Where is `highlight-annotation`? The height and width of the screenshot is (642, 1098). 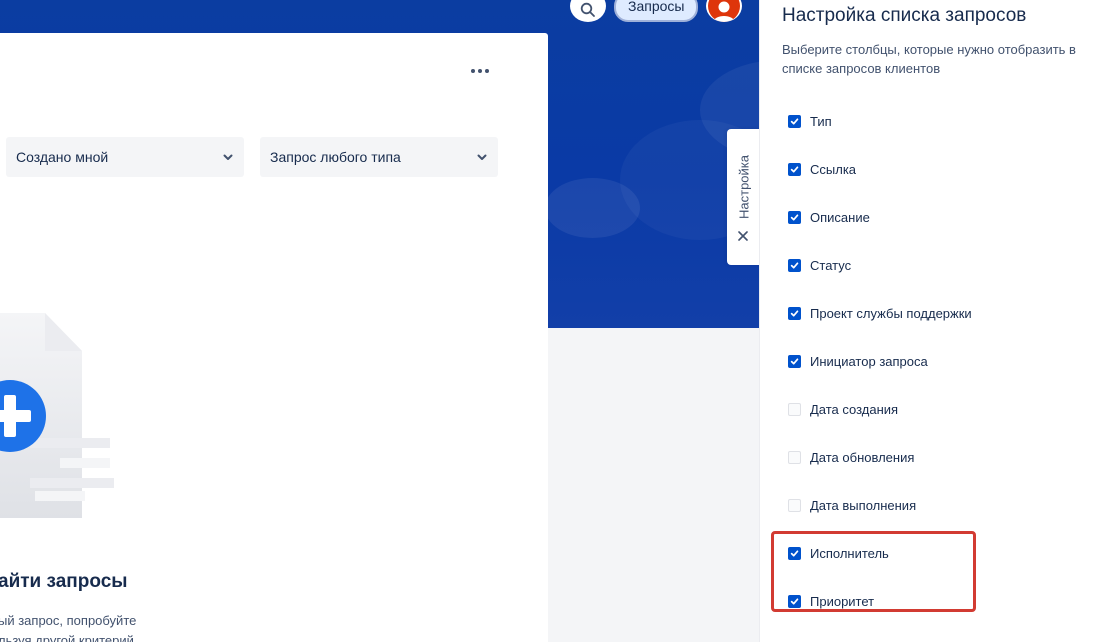
highlight-annotation is located at coordinates (873, 571).